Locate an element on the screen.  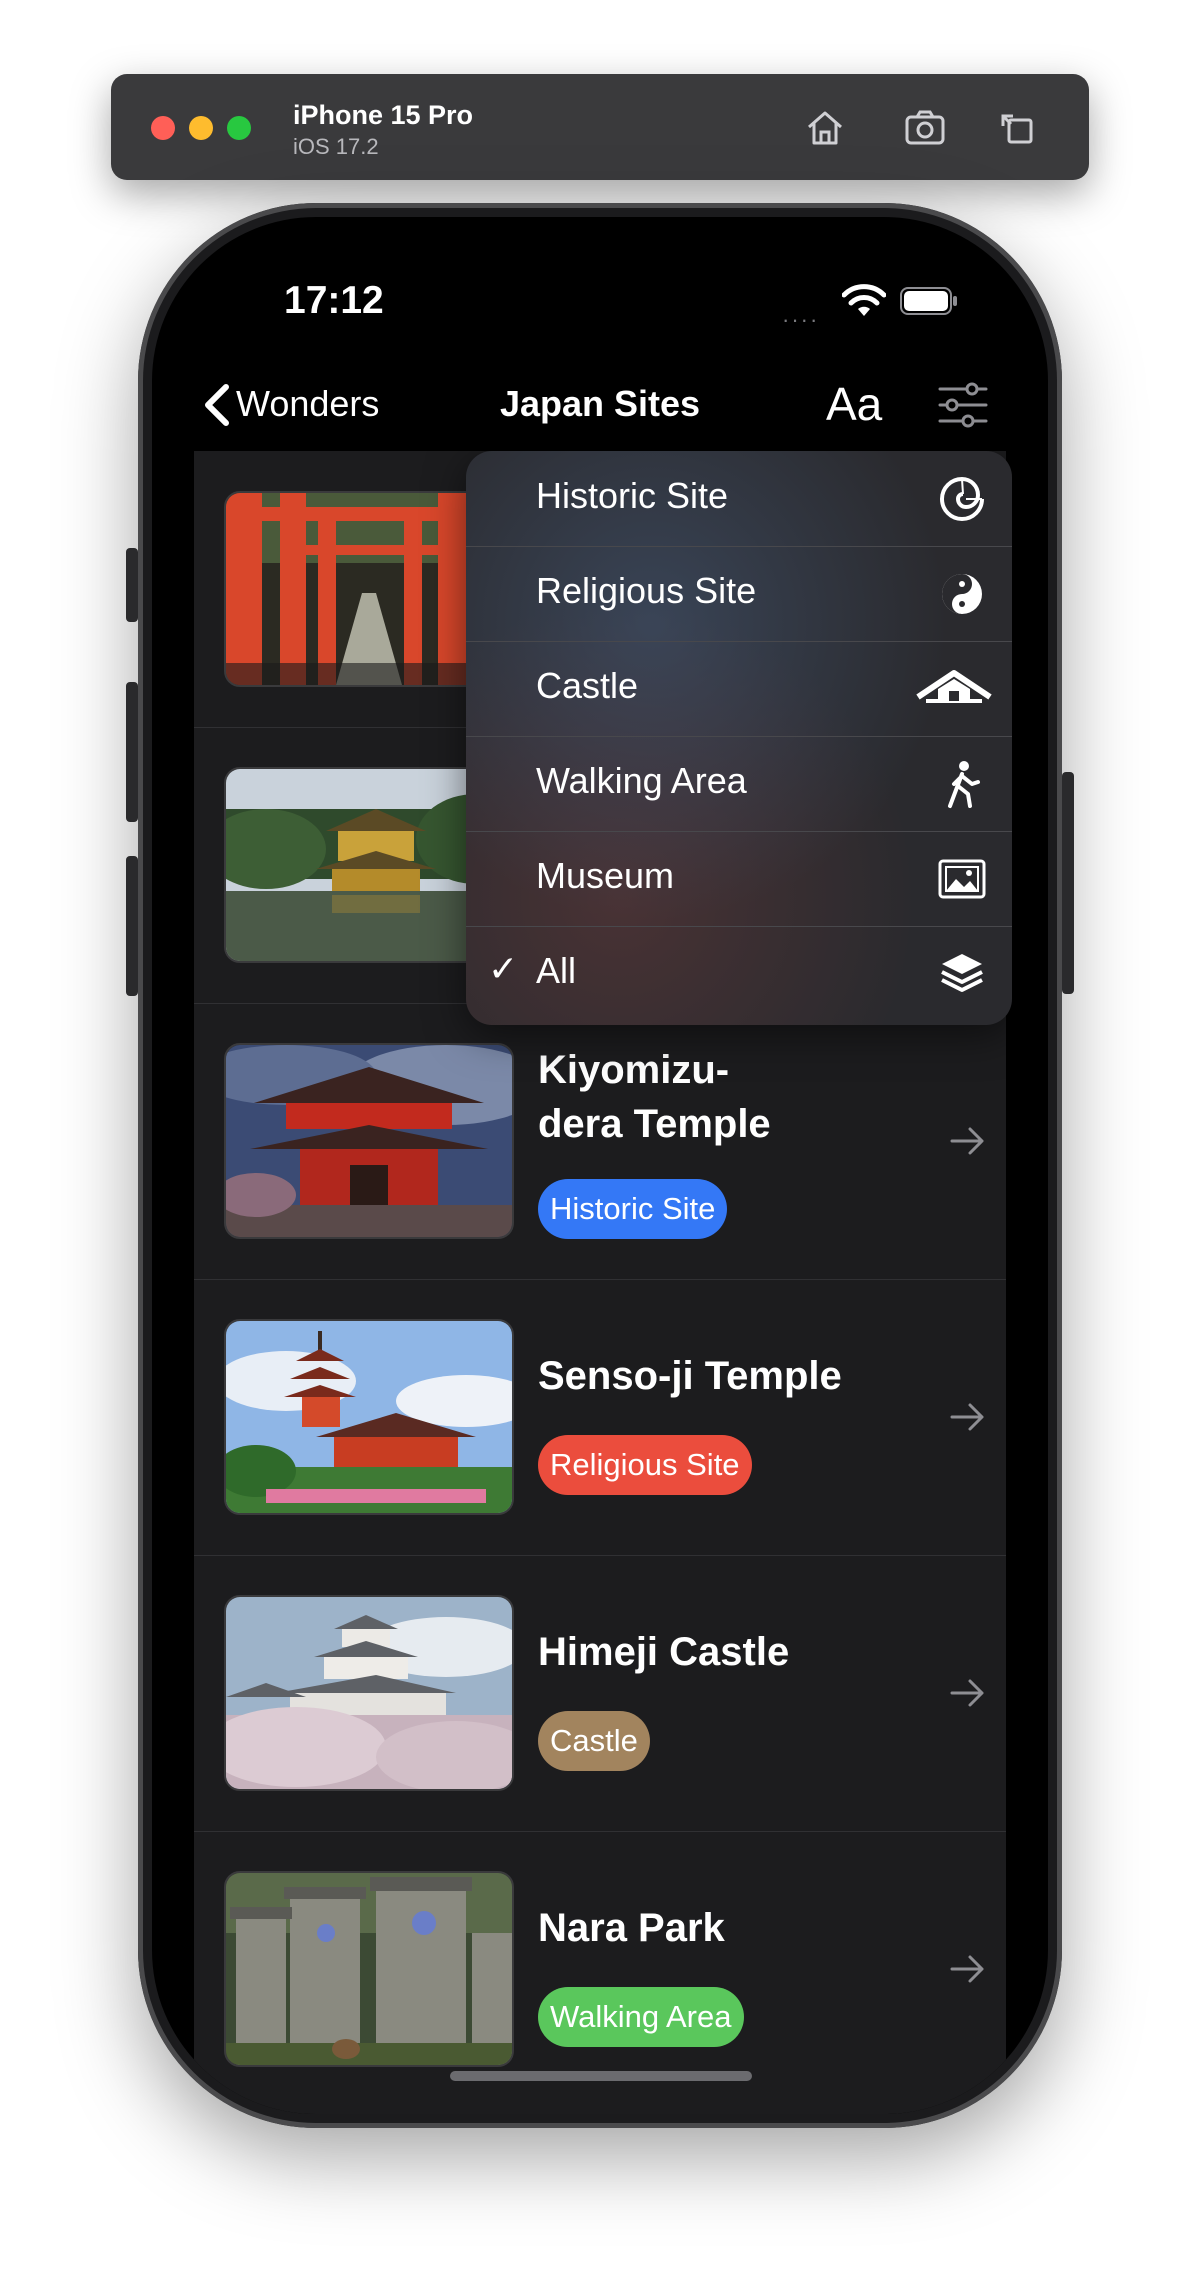
menu-item-walking-area: Walking Area is located at coordinates (739, 784).